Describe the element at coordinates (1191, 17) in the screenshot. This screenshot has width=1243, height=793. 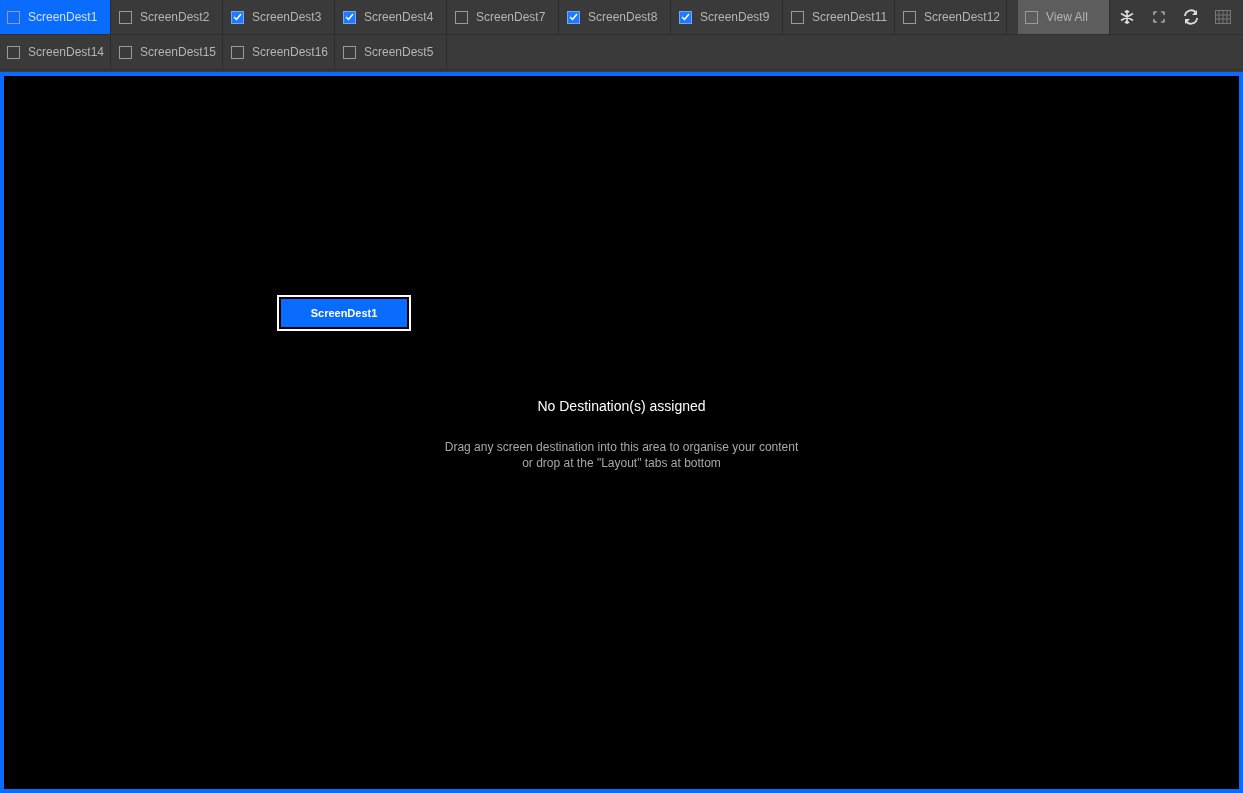
I see `refresh-icon` at that location.